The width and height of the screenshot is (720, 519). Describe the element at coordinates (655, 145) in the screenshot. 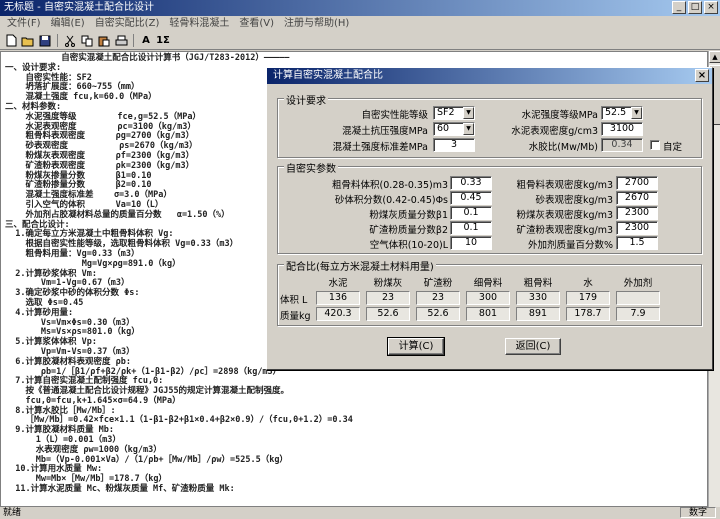

I see `custom-checkbox` at that location.